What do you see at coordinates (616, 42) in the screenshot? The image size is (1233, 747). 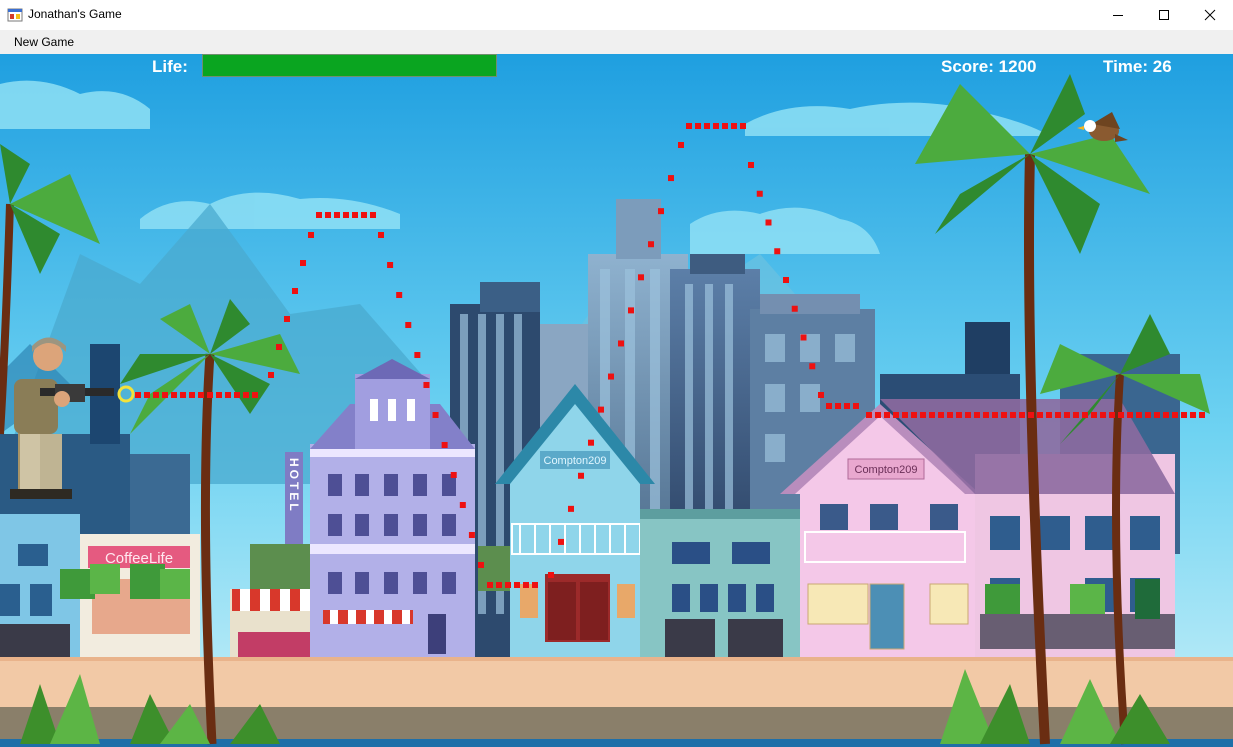 I see `menu-bar: New Game` at bounding box center [616, 42].